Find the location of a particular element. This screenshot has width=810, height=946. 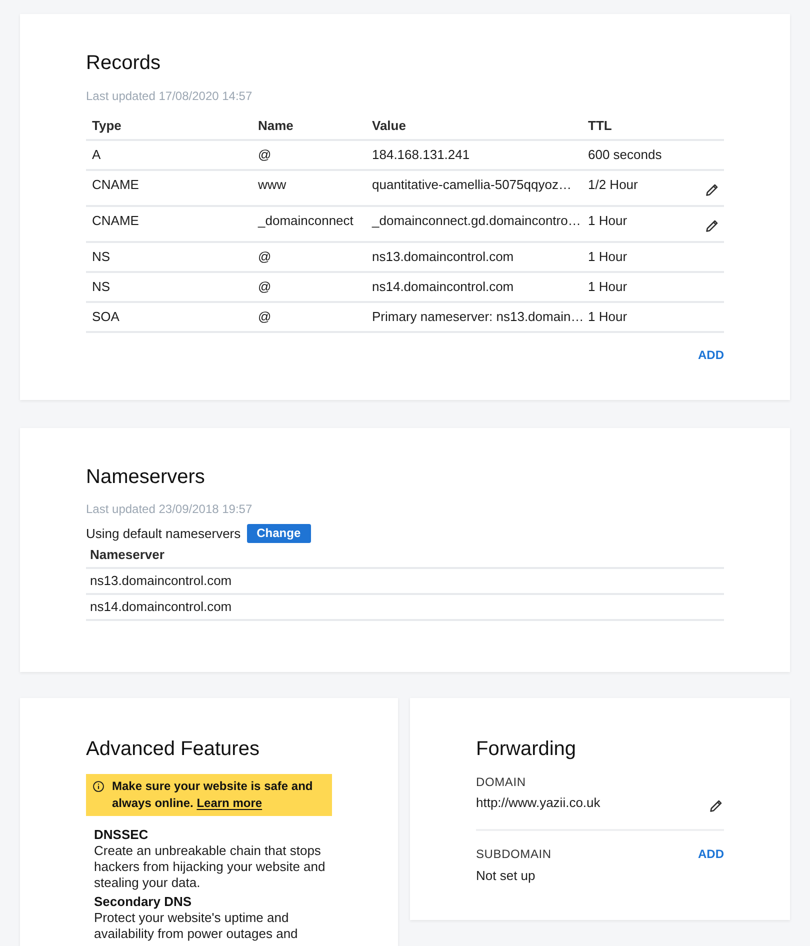

field-label: DOMAIN is located at coordinates (501, 782).